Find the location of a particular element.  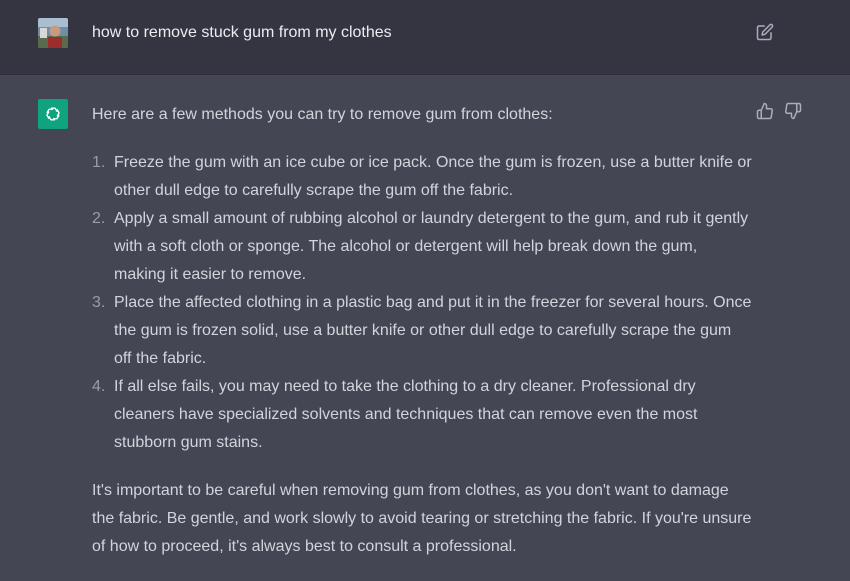

list-item-number: 3. is located at coordinates (99, 302).